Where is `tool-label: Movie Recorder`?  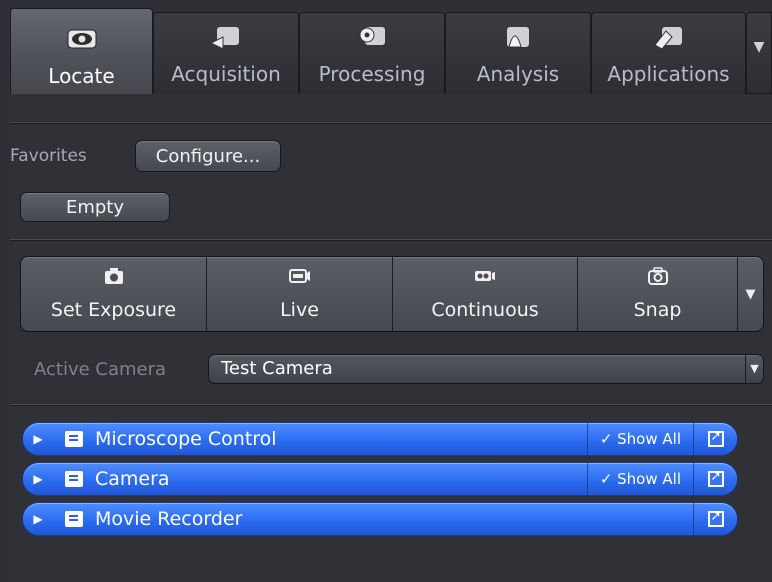 tool-label: Movie Recorder is located at coordinates (169, 519).